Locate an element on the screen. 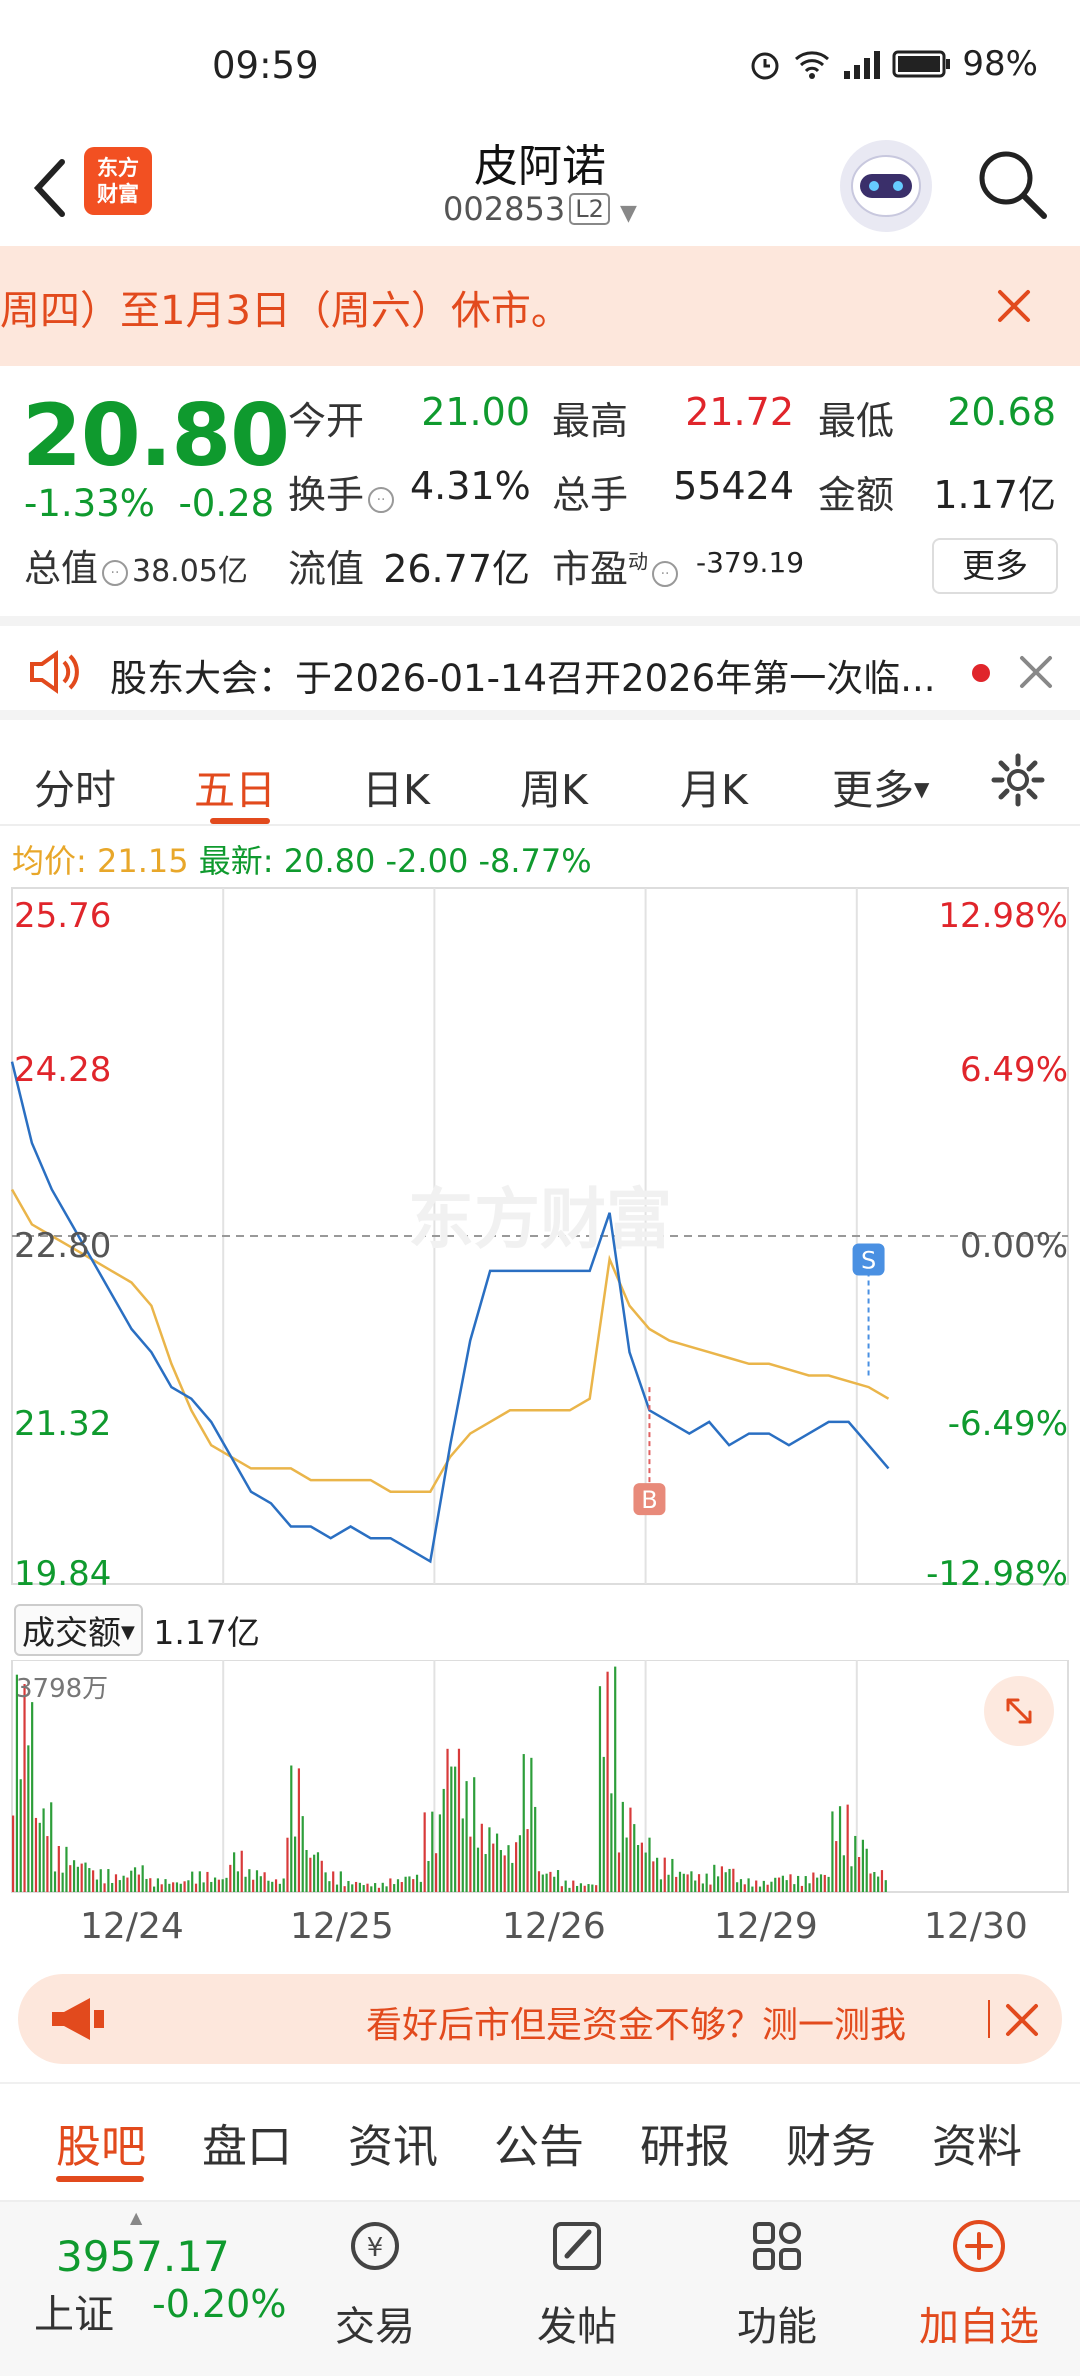  tab-daily-k: 日K is located at coordinates (396, 786).